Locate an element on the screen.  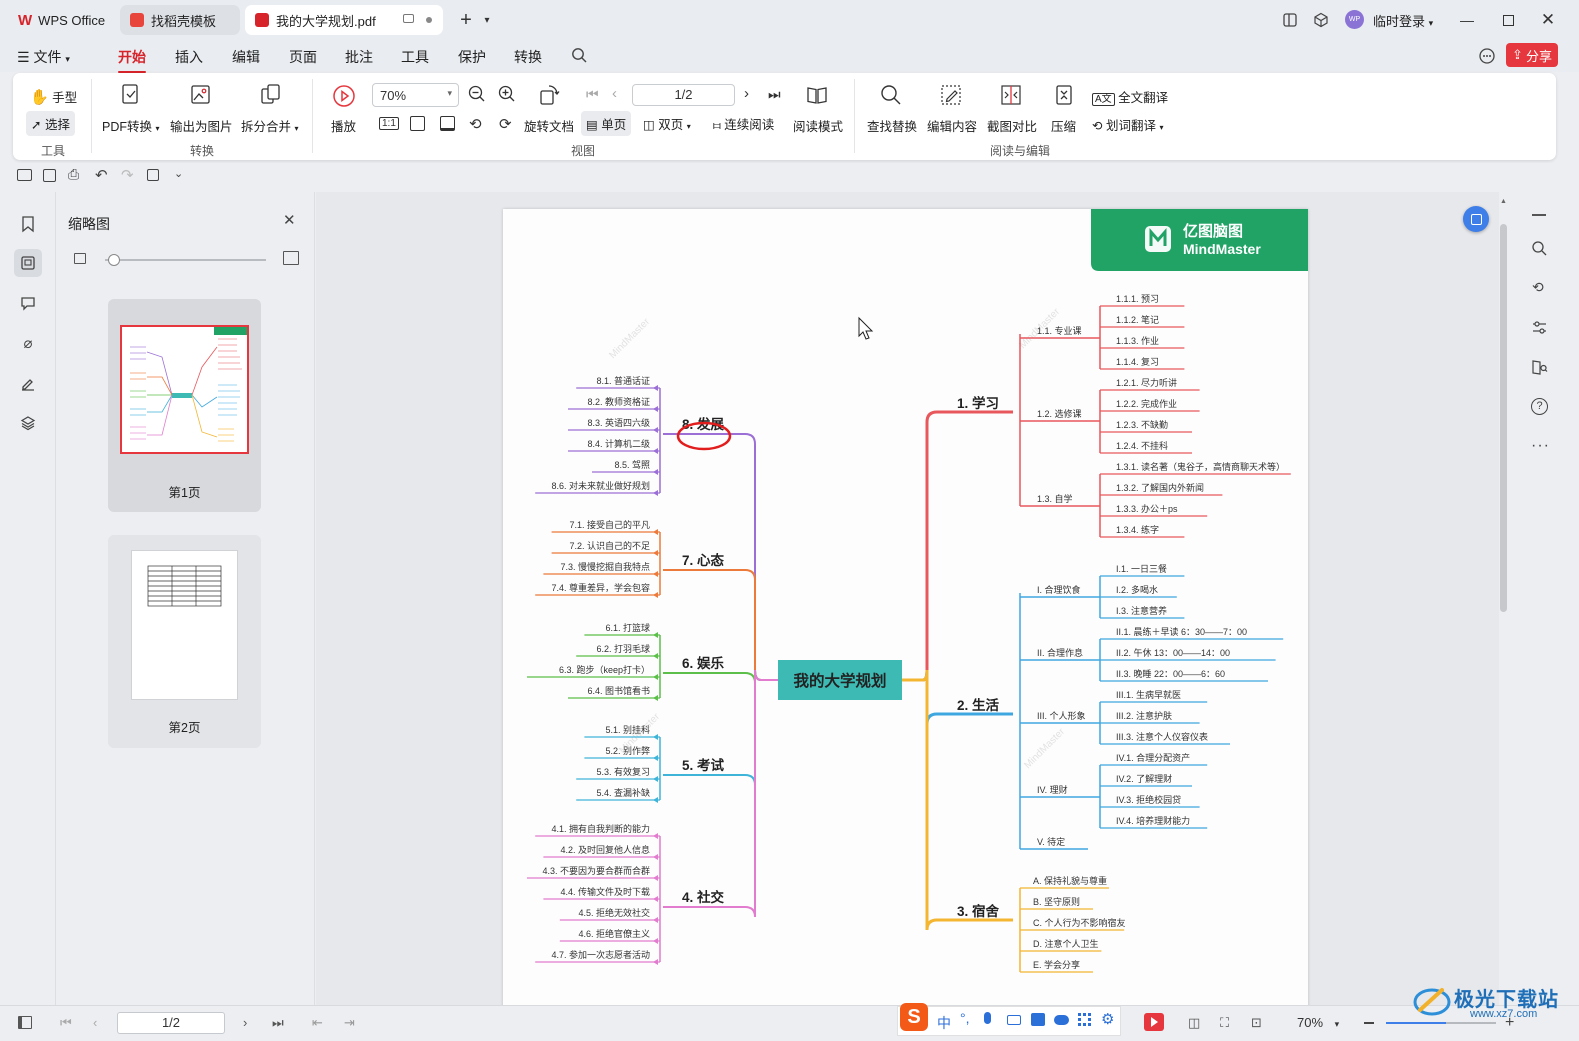
scroll-up-arrow-icon: ▲ is located at coordinates (1503, 201).